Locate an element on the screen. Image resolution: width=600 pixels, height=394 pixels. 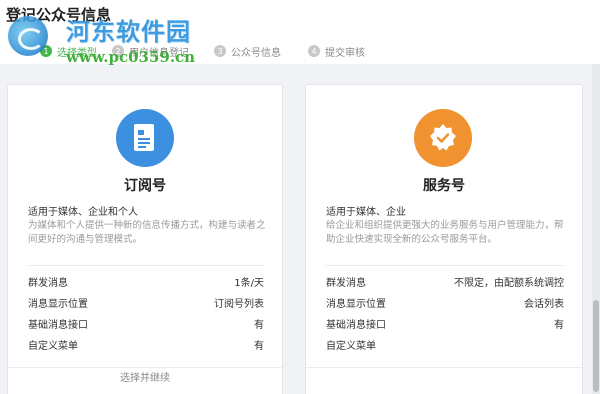
card-subtitle: 适用于媒体、企业和个人 is located at coordinates (83, 212).